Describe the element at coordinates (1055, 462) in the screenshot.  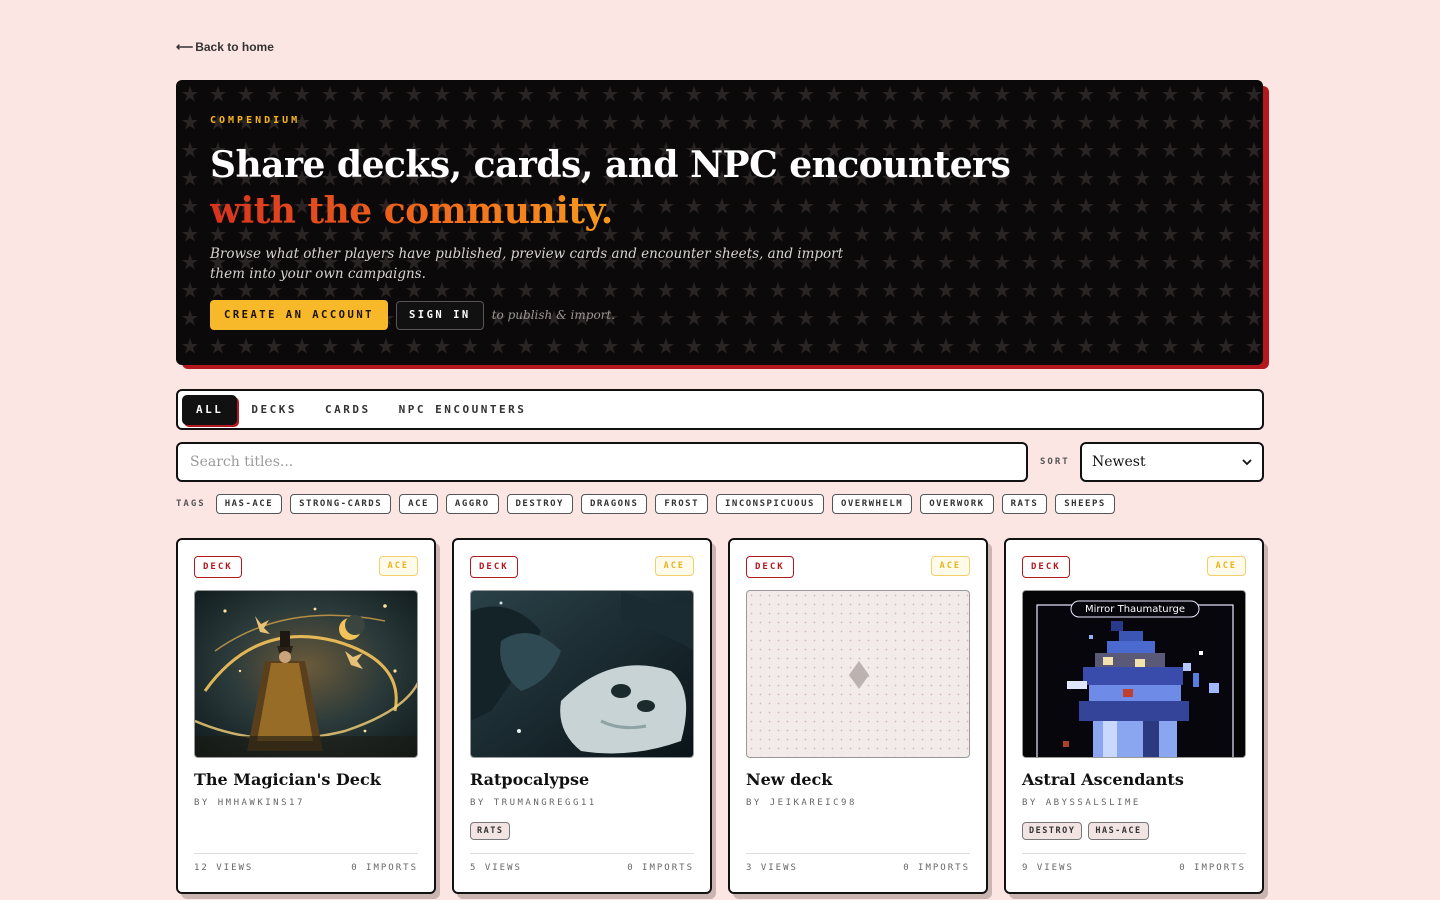
I see `sort-label: SORT` at that location.